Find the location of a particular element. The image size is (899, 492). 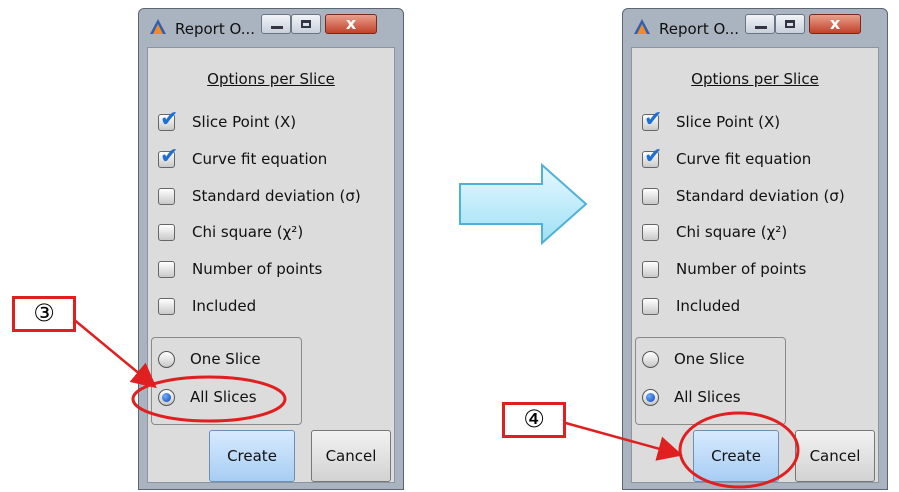

step-callout-4: ④ is located at coordinates (534, 420).